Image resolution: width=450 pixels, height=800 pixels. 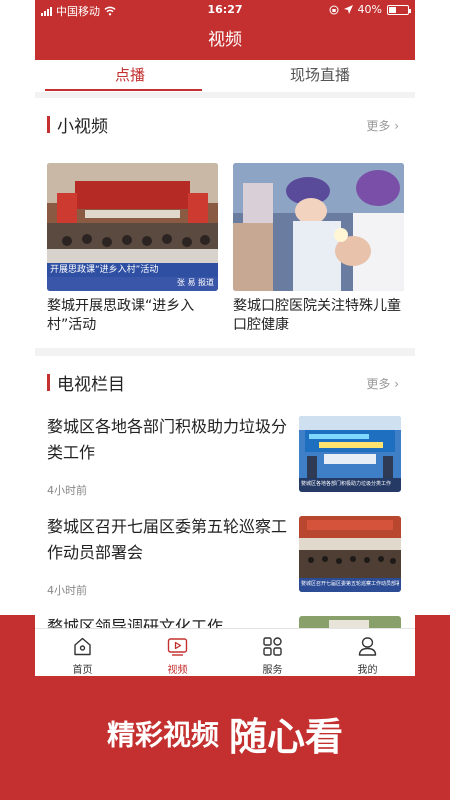 I want to click on video-title: 婺城开展思政课“进乡入村”活动, so click(x=121, y=315).